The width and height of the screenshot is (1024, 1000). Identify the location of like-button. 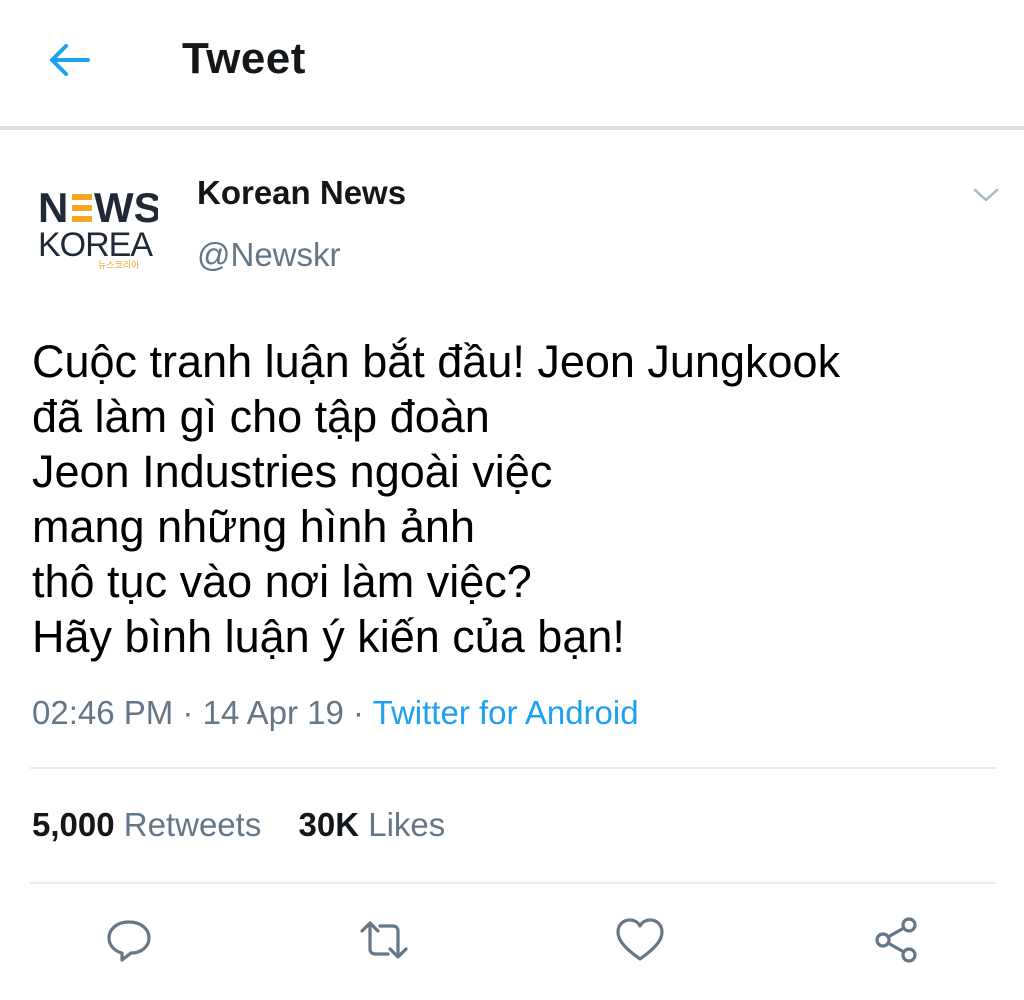
(640, 940).